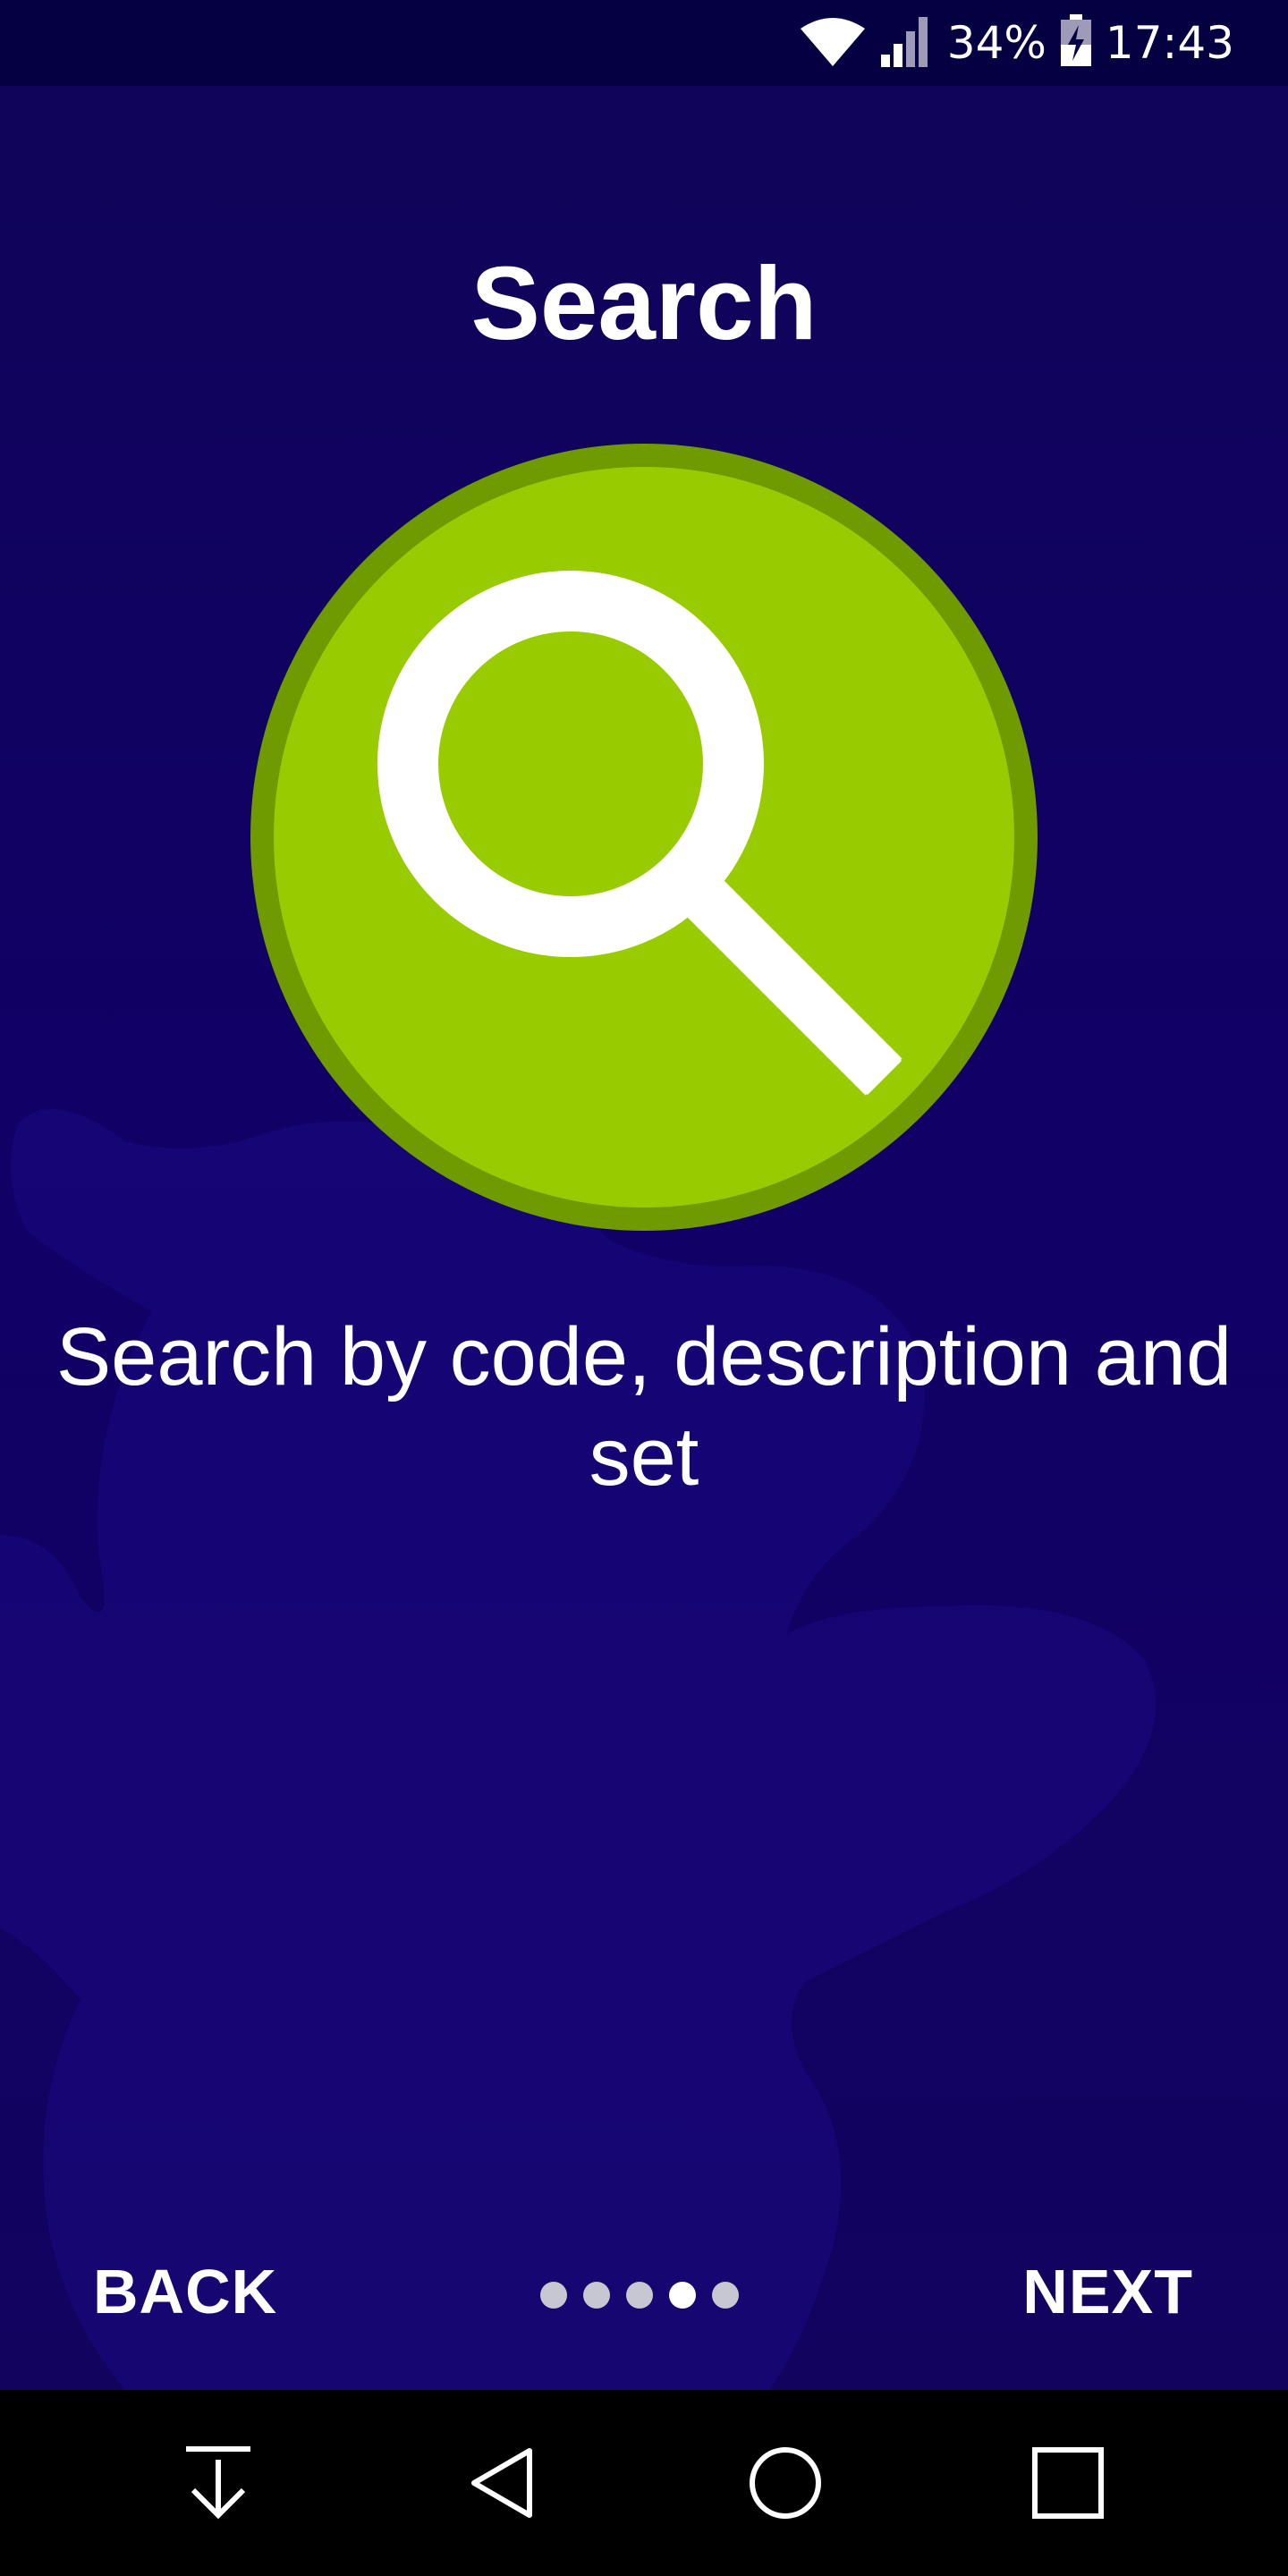 The height and width of the screenshot is (2576, 1288). Describe the element at coordinates (644, 43) in the screenshot. I see `status-bar: 34% 17:43` at that location.